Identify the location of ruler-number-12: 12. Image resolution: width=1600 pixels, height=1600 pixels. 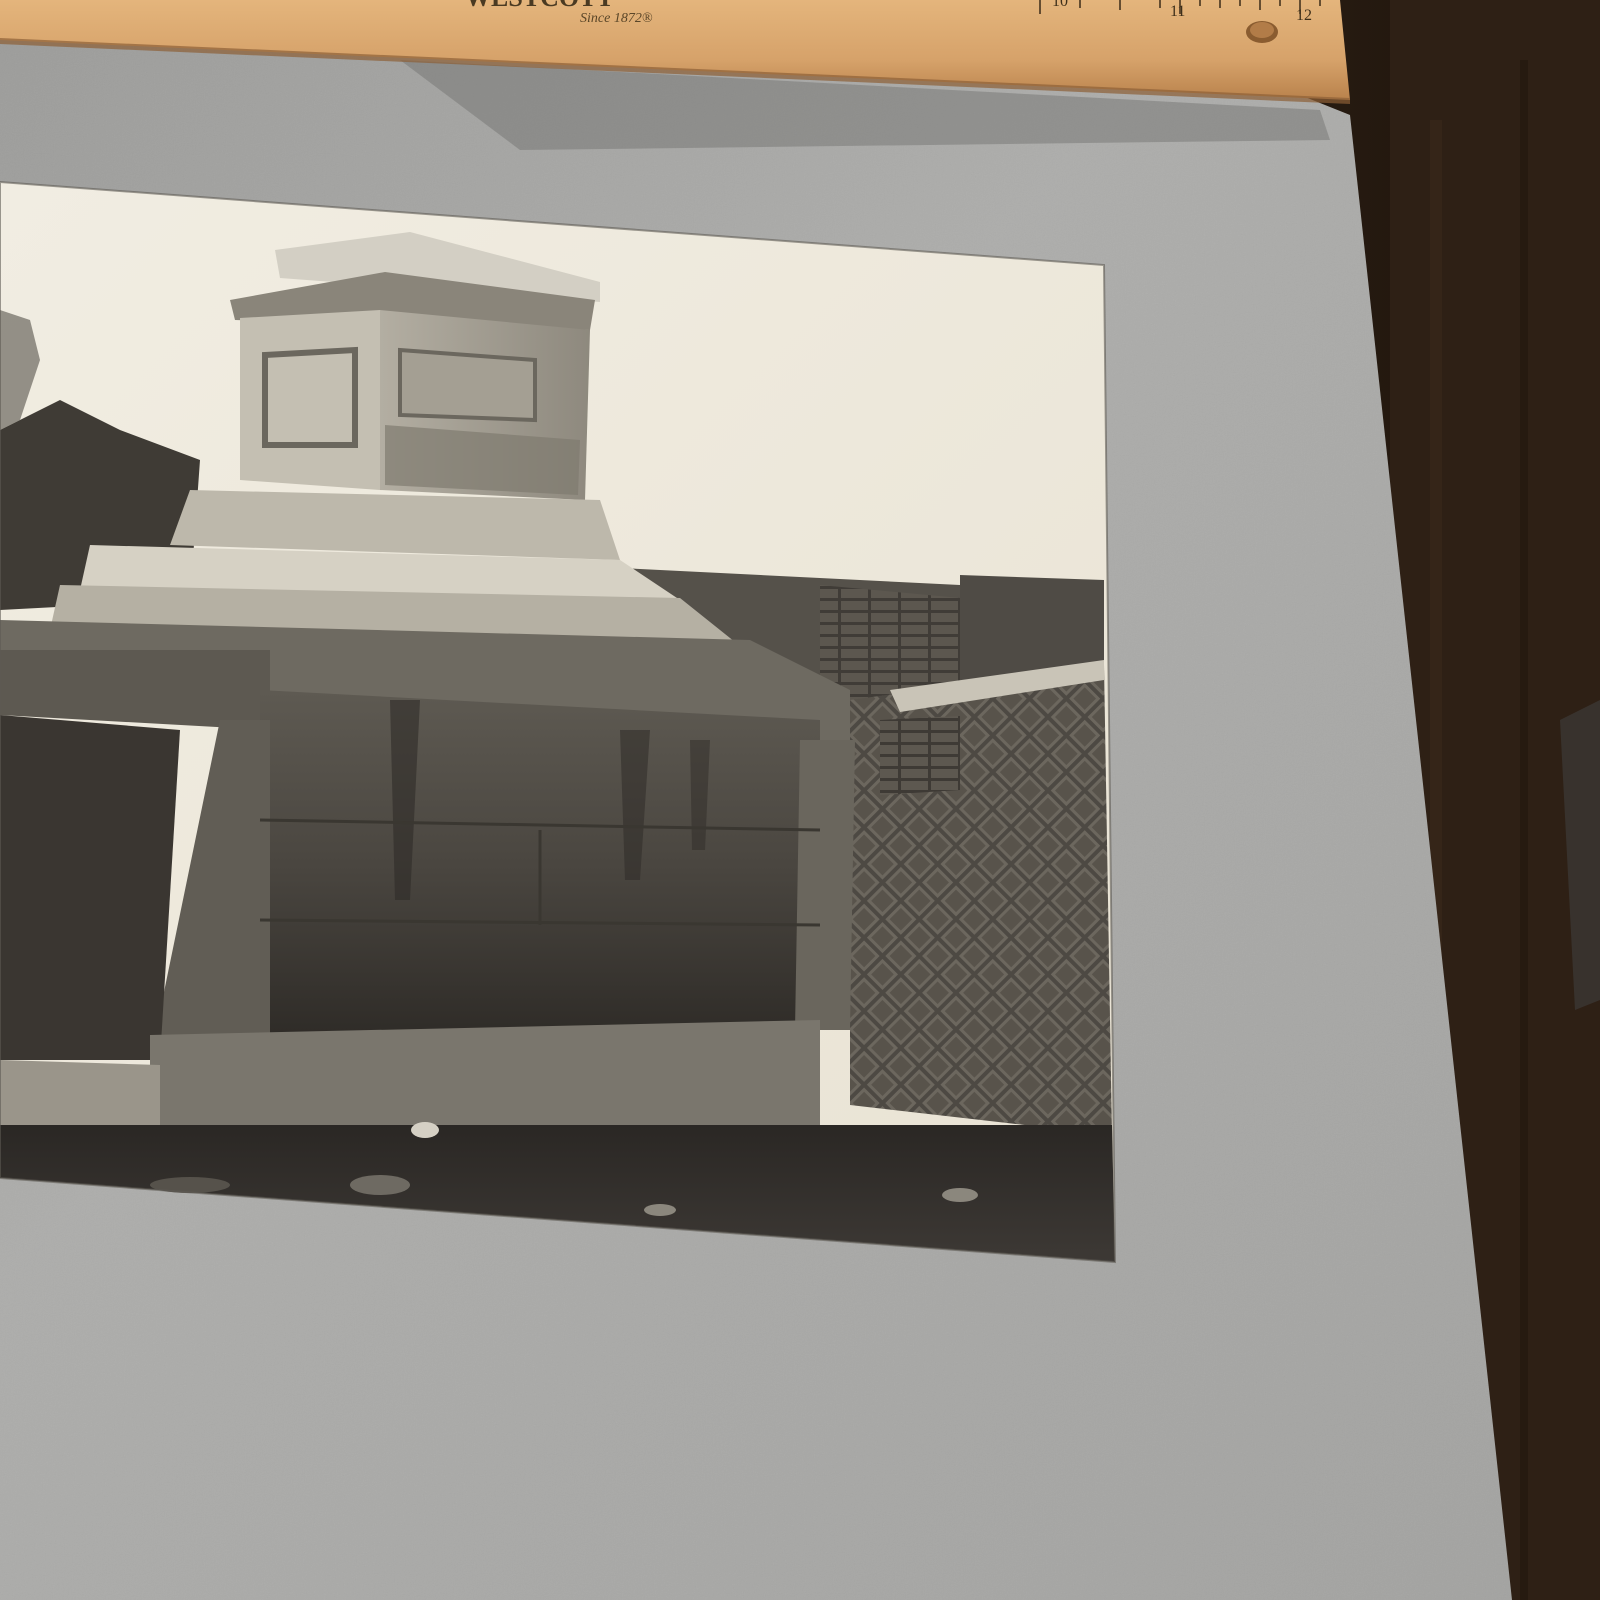
(1304, 15).